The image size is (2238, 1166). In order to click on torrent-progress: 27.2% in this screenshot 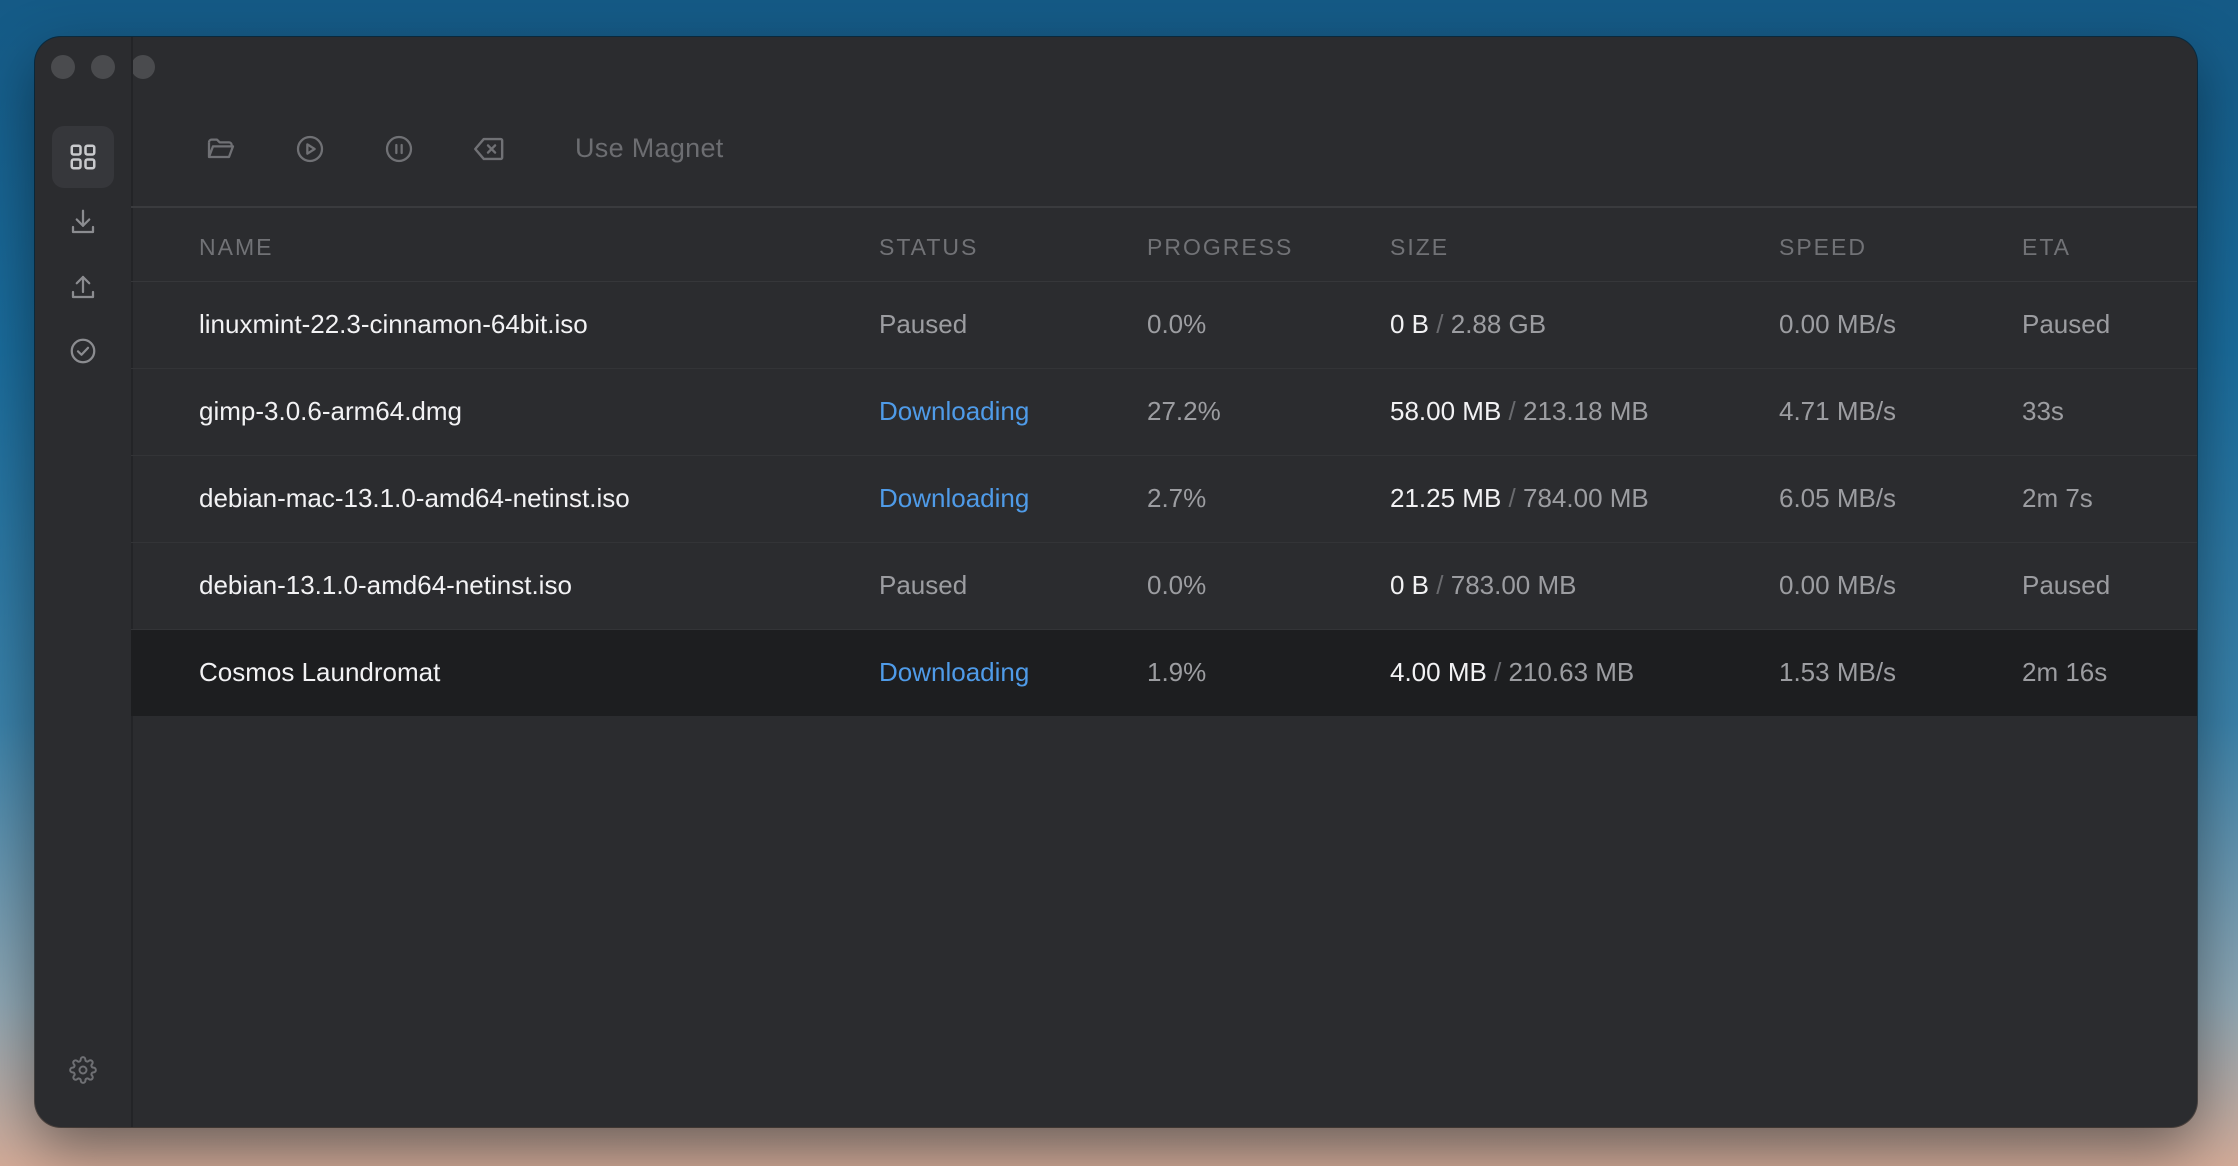, I will do `click(1184, 411)`.